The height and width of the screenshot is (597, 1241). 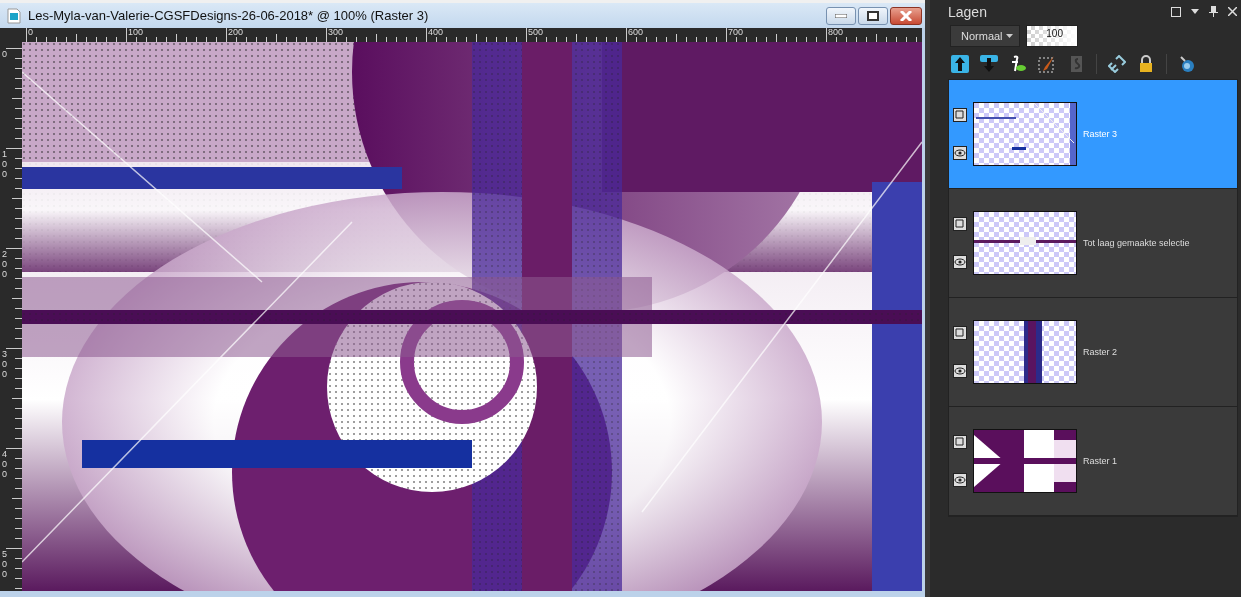 What do you see at coordinates (1176, 11) in the screenshot?
I see `maximize-icon` at bounding box center [1176, 11].